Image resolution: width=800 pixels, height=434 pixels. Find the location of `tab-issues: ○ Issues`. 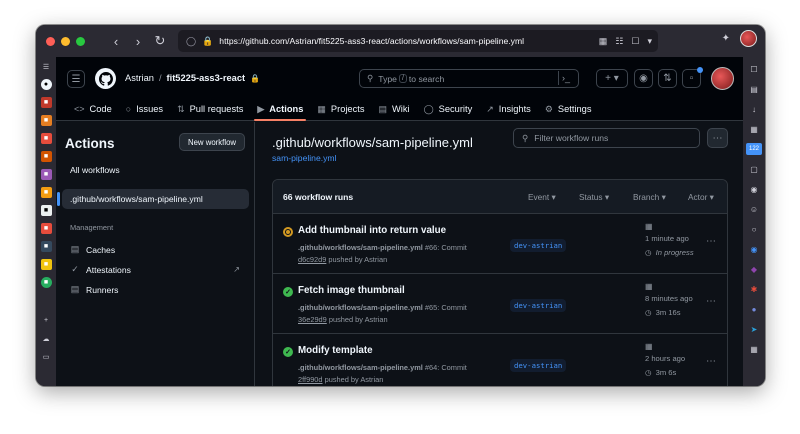

tab-issues: ○ Issues is located at coordinates (144, 109).